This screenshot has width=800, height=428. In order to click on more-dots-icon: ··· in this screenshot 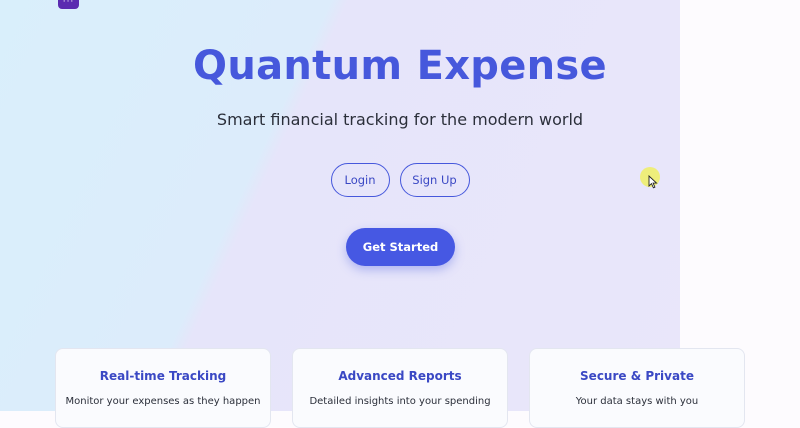, I will do `click(68, 4)`.